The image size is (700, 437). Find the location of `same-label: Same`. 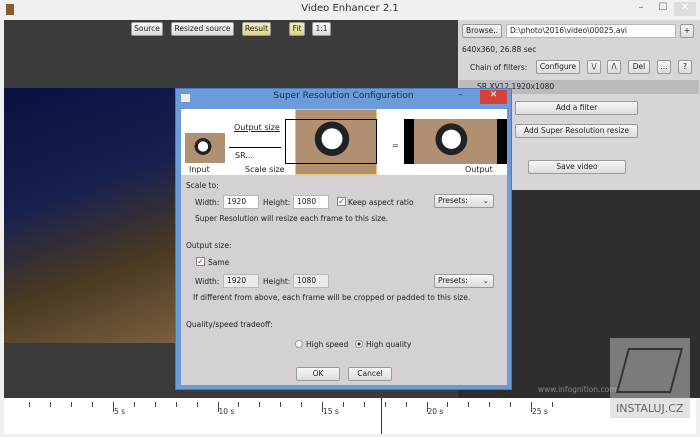

same-label: Same is located at coordinates (219, 262).